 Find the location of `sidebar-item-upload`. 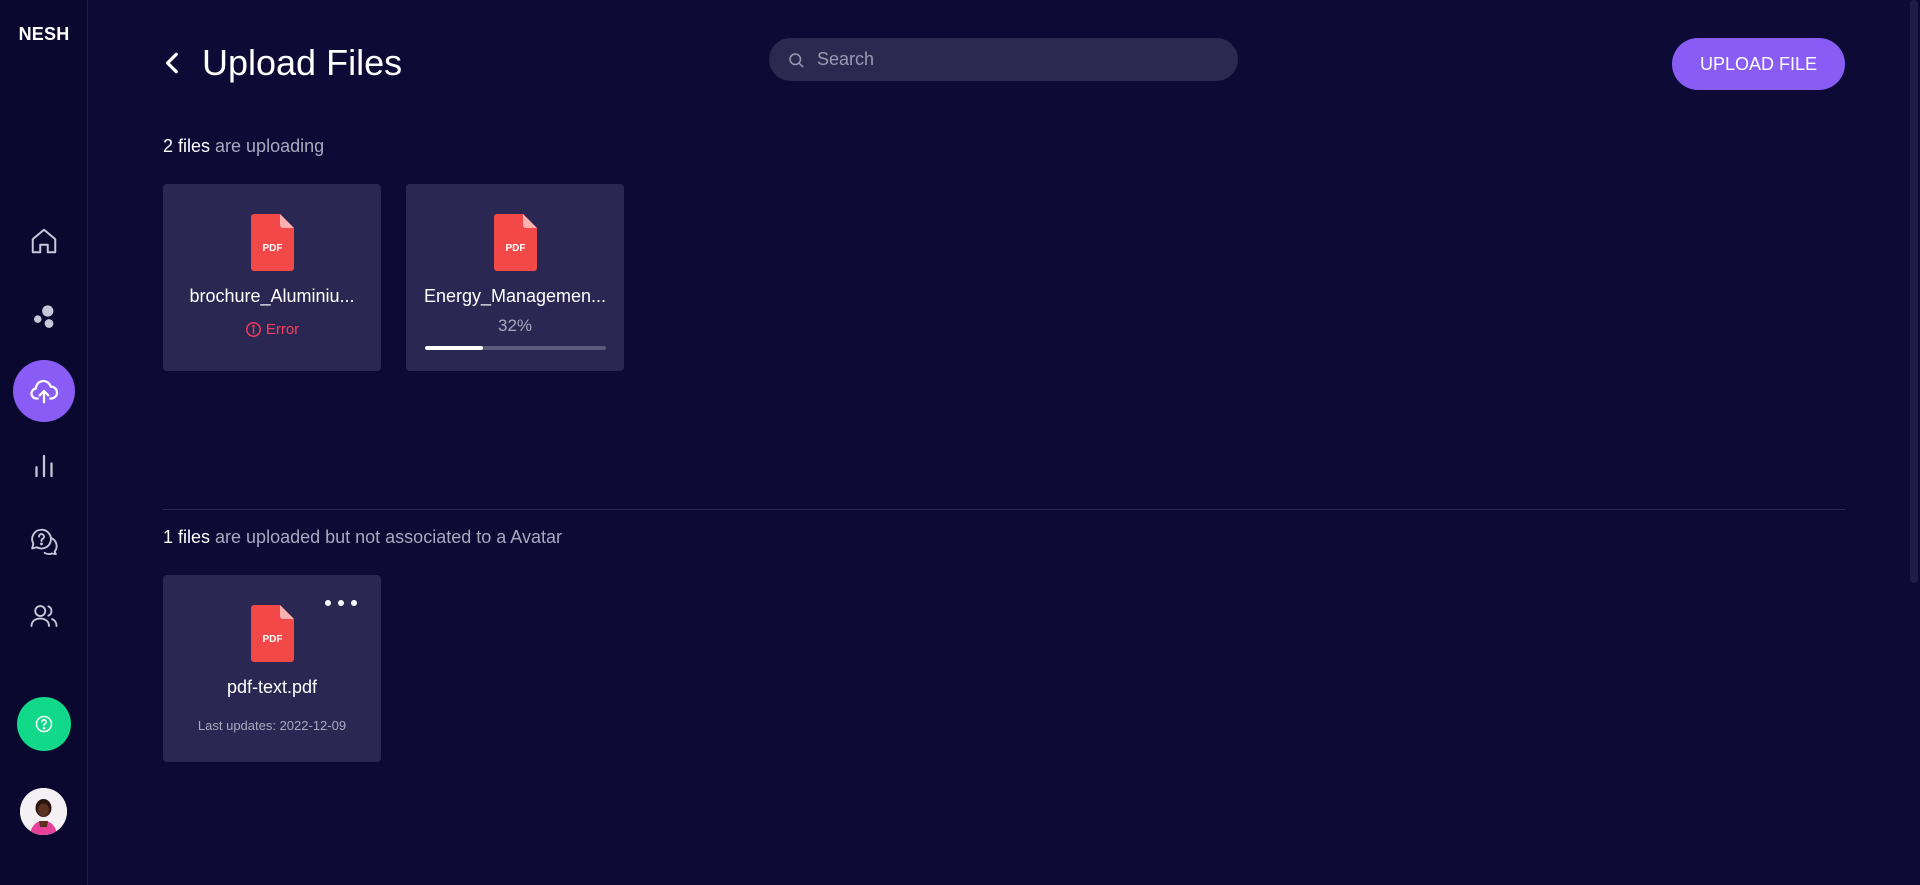

sidebar-item-upload is located at coordinates (44, 391).